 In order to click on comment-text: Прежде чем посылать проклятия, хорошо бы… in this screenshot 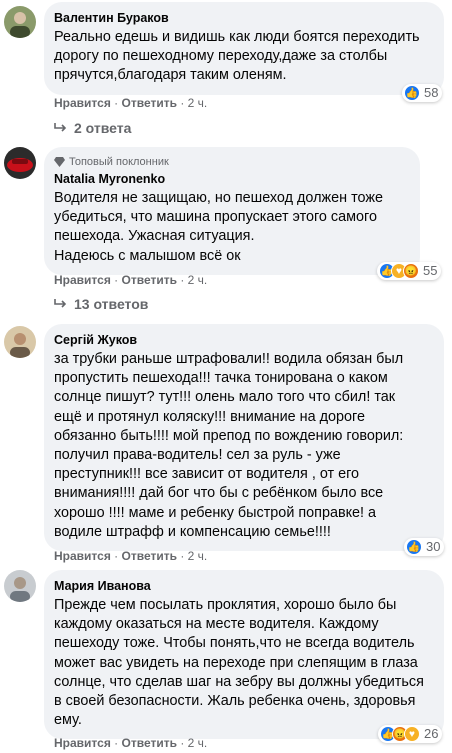, I will do `click(239, 663)`.